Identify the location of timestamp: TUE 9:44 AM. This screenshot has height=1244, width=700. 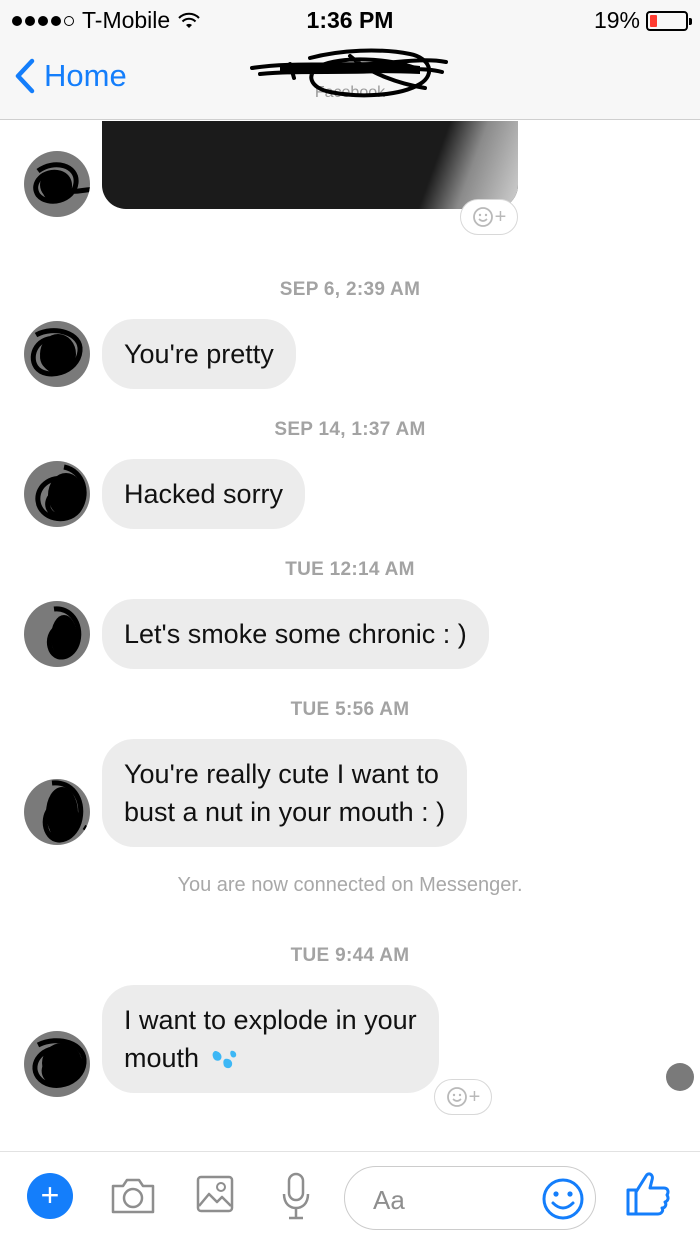
(350, 955).